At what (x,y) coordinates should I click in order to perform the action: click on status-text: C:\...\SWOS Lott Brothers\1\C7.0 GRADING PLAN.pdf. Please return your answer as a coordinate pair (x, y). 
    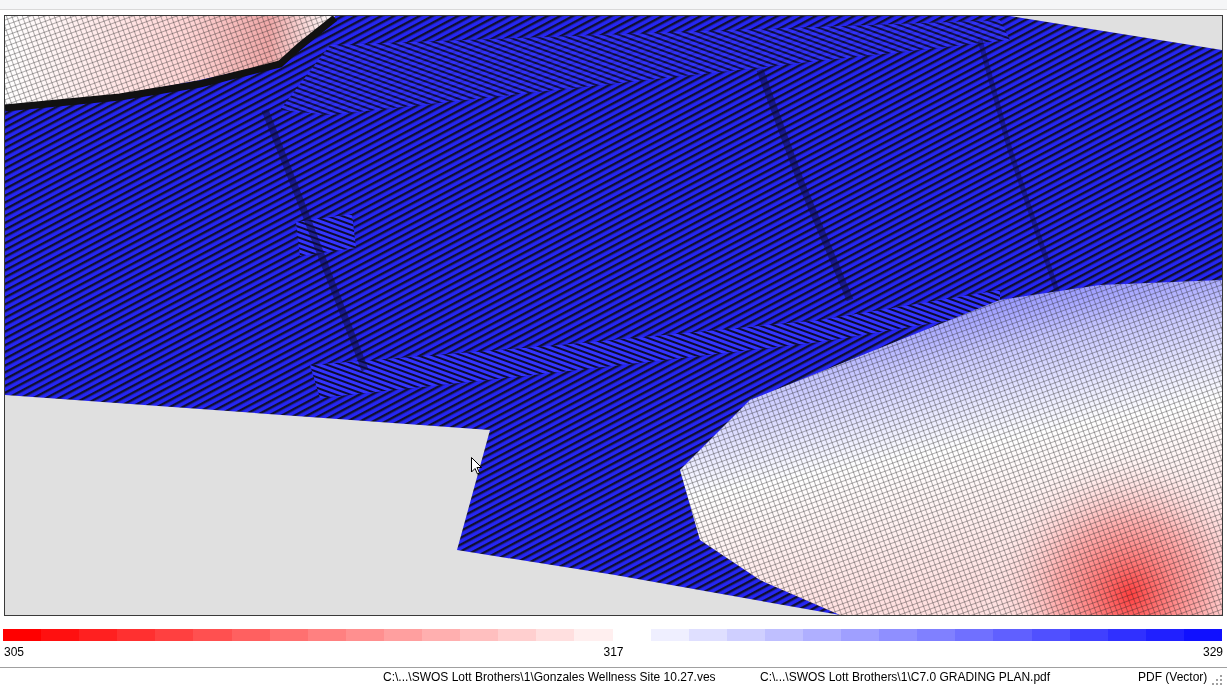
    Looking at the image, I should click on (906, 677).